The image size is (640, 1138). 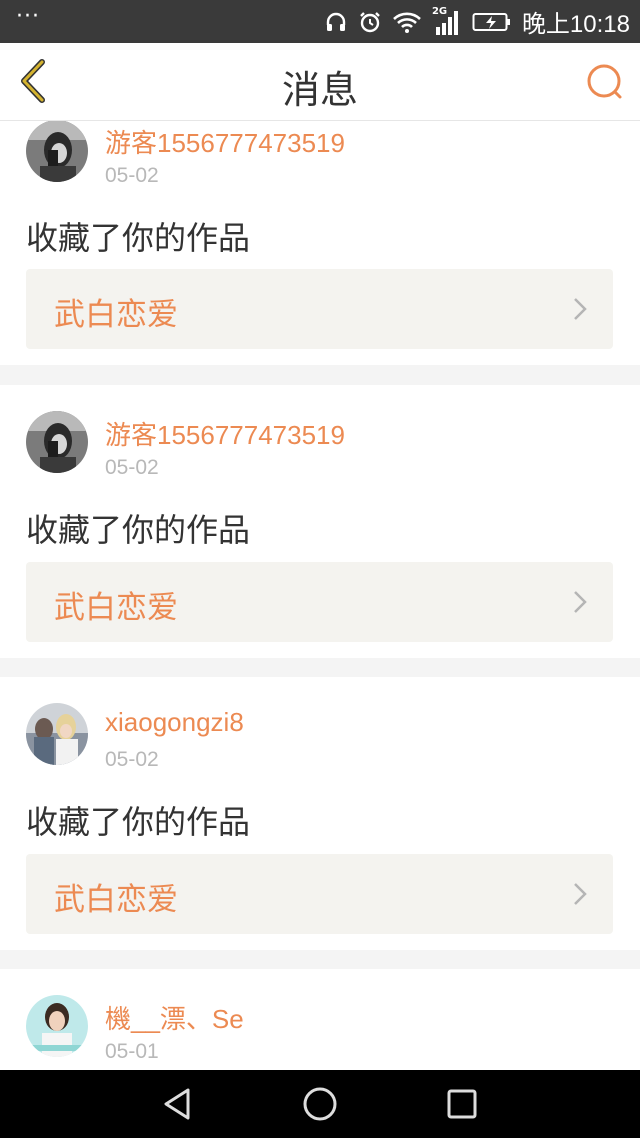 What do you see at coordinates (319, 90) in the screenshot?
I see `page-title: 消息` at bounding box center [319, 90].